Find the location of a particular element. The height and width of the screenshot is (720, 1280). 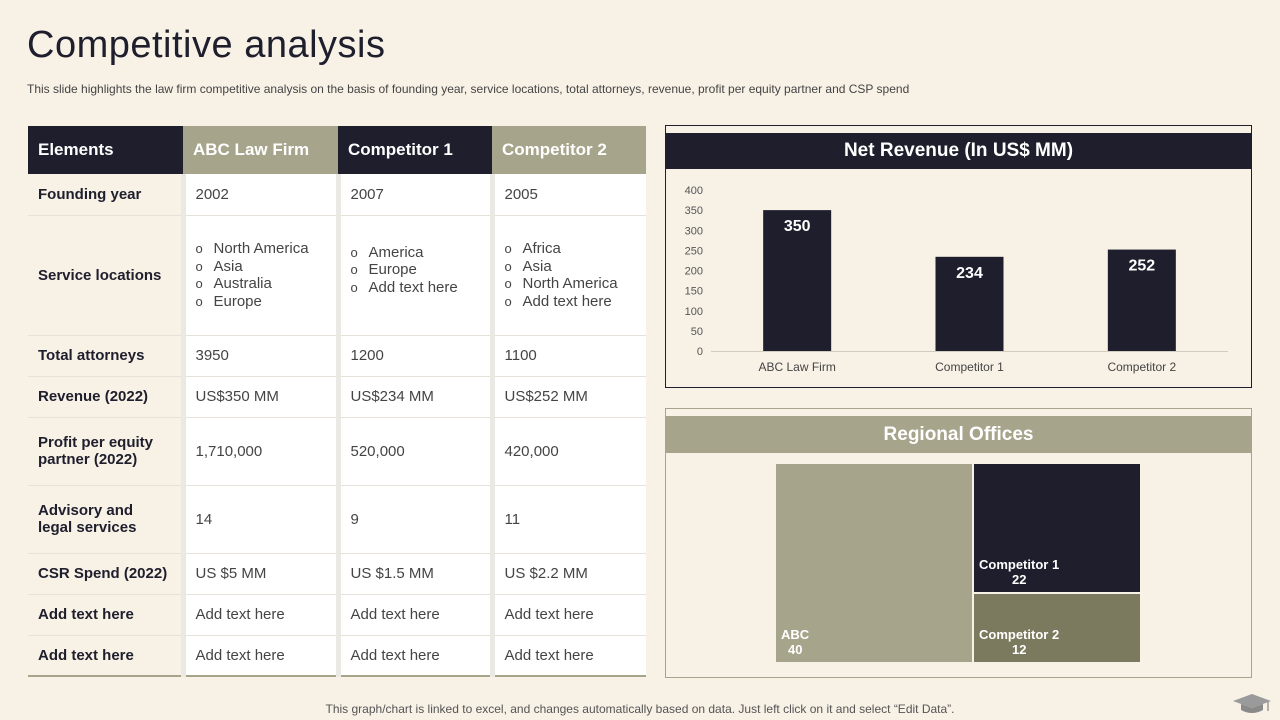

table-cell: US$252 MM is located at coordinates (567, 397).